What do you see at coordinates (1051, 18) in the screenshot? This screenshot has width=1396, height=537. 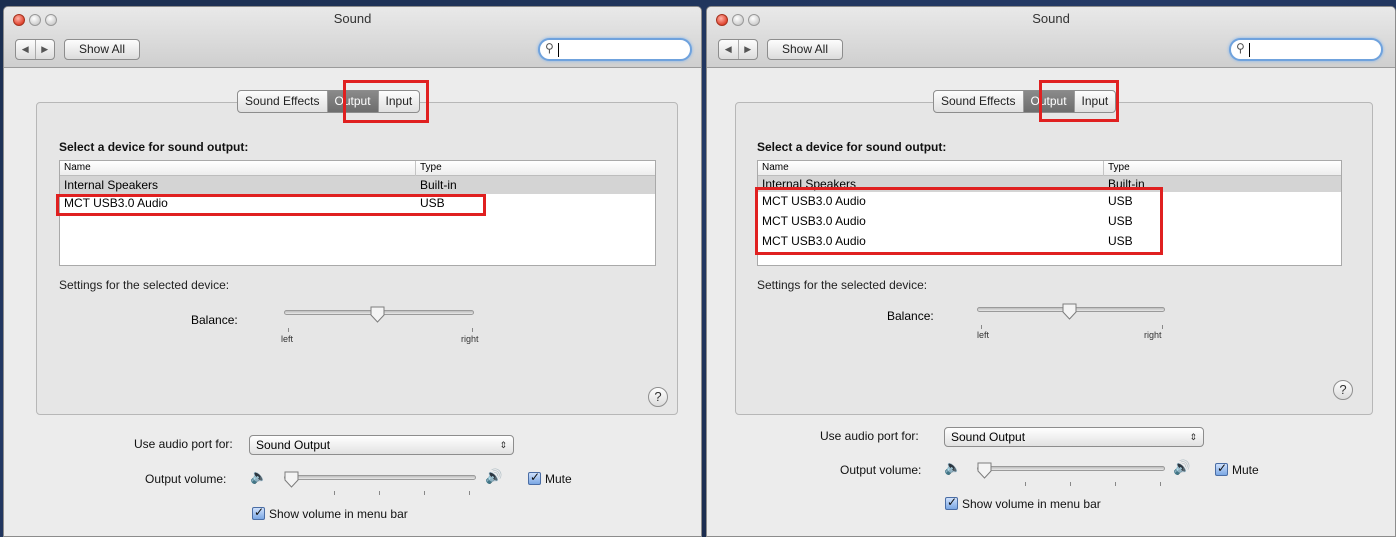 I see `window-title: Sound` at bounding box center [1051, 18].